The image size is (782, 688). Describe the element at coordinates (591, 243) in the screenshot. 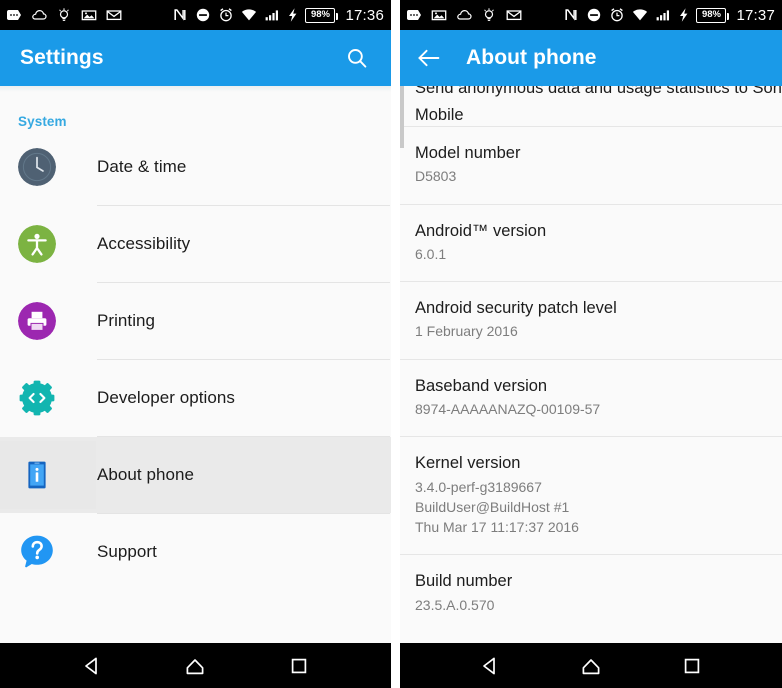

I see `detail-row-android-version: Android™ version 6.0.1` at that location.